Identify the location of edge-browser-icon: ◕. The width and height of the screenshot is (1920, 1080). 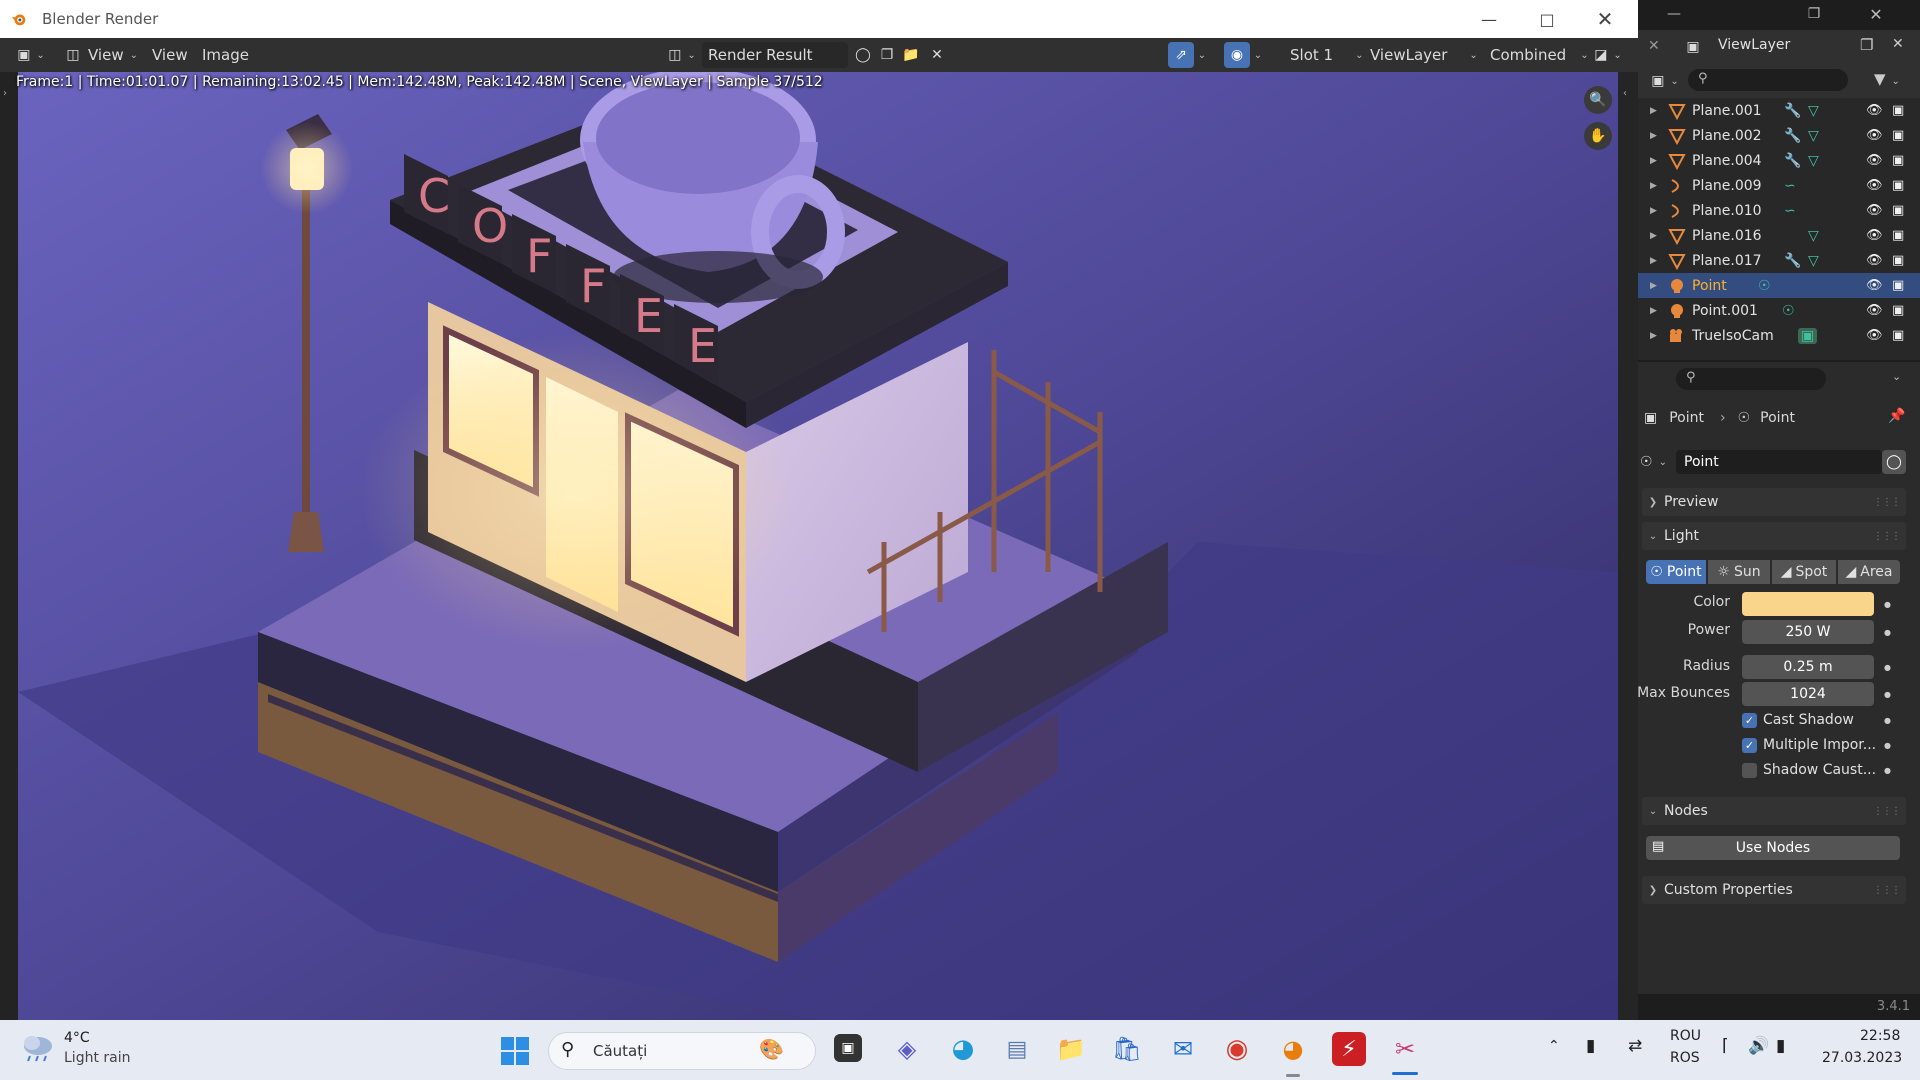
(963, 1049).